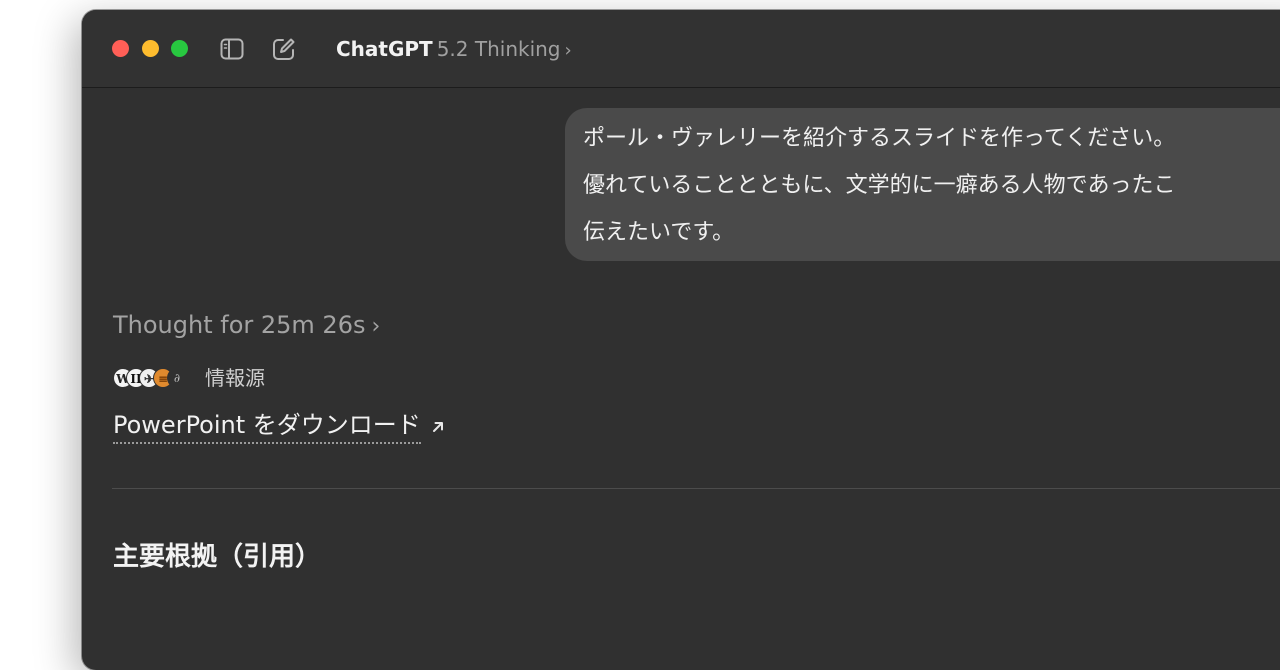 Image resolution: width=1280 pixels, height=670 pixels. What do you see at coordinates (120, 48) in the screenshot?
I see `close-window-button` at bounding box center [120, 48].